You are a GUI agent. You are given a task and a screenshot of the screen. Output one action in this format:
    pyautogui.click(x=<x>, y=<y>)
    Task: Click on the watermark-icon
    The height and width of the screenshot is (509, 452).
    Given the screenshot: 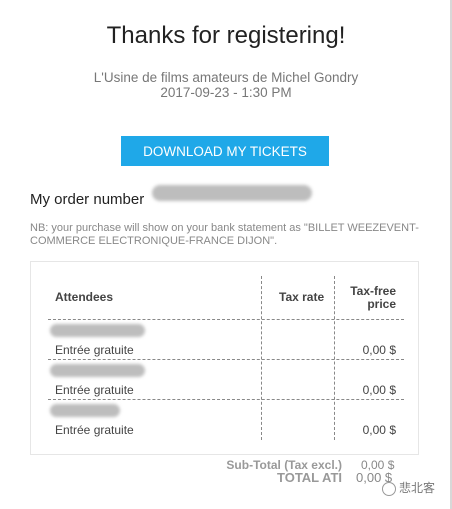 What is the action you would take?
    pyautogui.click(x=389, y=488)
    